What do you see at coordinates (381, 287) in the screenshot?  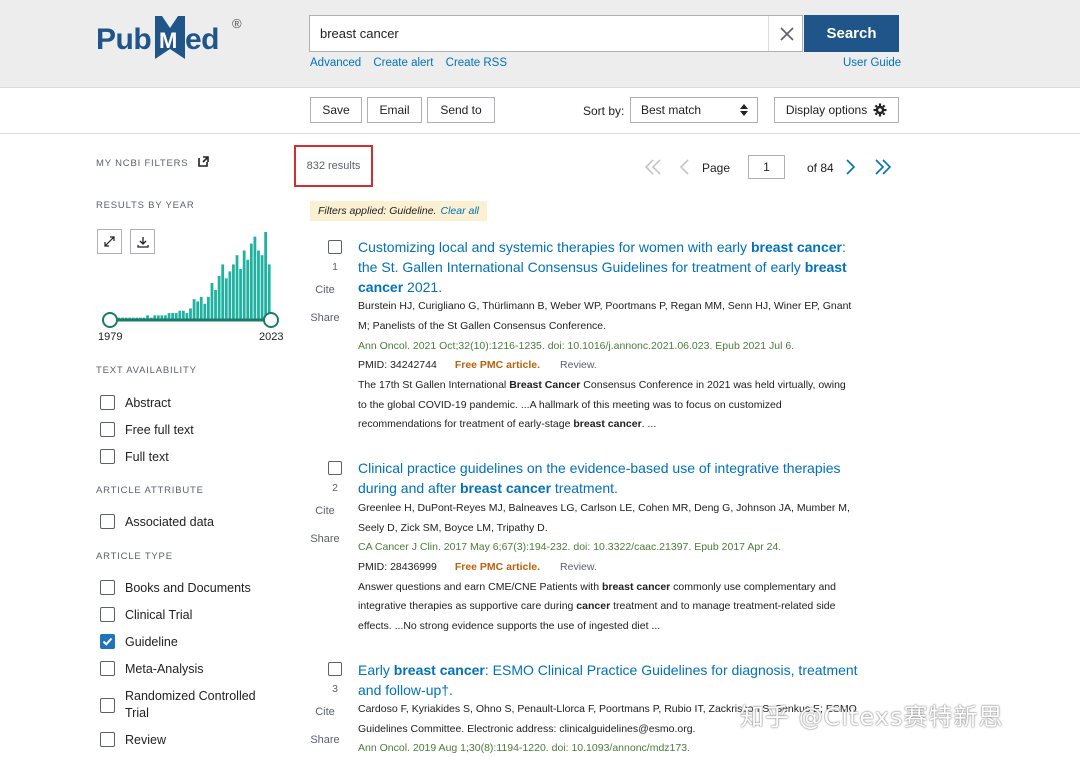 I see `title-highlight: cancer` at bounding box center [381, 287].